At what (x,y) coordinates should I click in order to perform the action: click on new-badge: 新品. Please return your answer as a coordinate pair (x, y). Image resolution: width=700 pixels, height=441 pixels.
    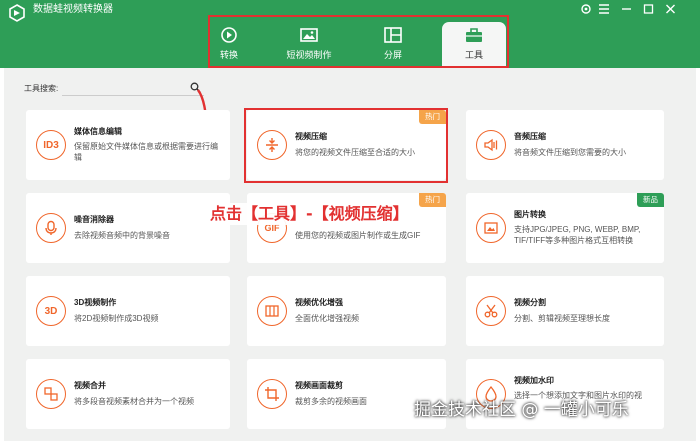
    Looking at the image, I should click on (650, 200).